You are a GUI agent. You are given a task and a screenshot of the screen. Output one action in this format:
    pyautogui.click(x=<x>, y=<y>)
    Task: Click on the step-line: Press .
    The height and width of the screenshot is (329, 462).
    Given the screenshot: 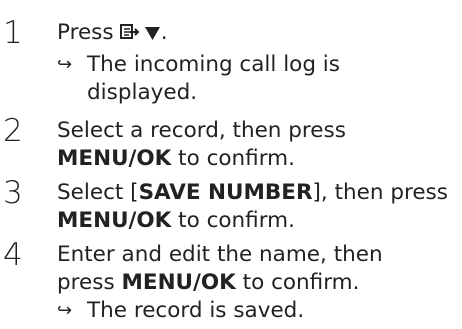 What is the action you would take?
    pyautogui.click(x=259, y=34)
    